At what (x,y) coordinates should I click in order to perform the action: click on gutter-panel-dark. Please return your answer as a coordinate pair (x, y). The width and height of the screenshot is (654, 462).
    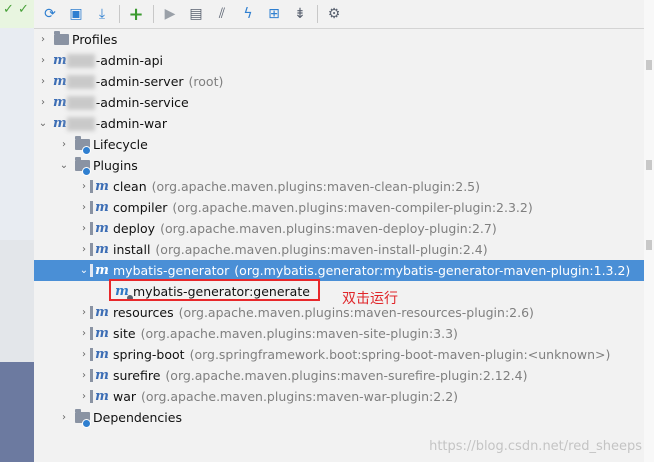
    Looking at the image, I should click on (17, 412).